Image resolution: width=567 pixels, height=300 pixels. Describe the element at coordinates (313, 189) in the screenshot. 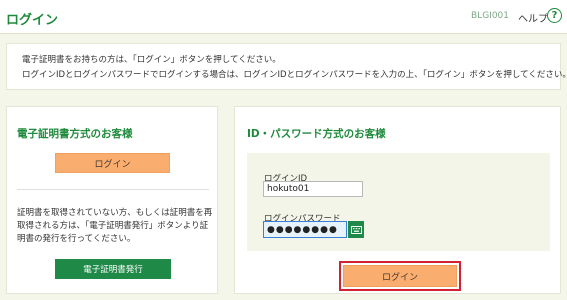

I see `login-id-input` at that location.